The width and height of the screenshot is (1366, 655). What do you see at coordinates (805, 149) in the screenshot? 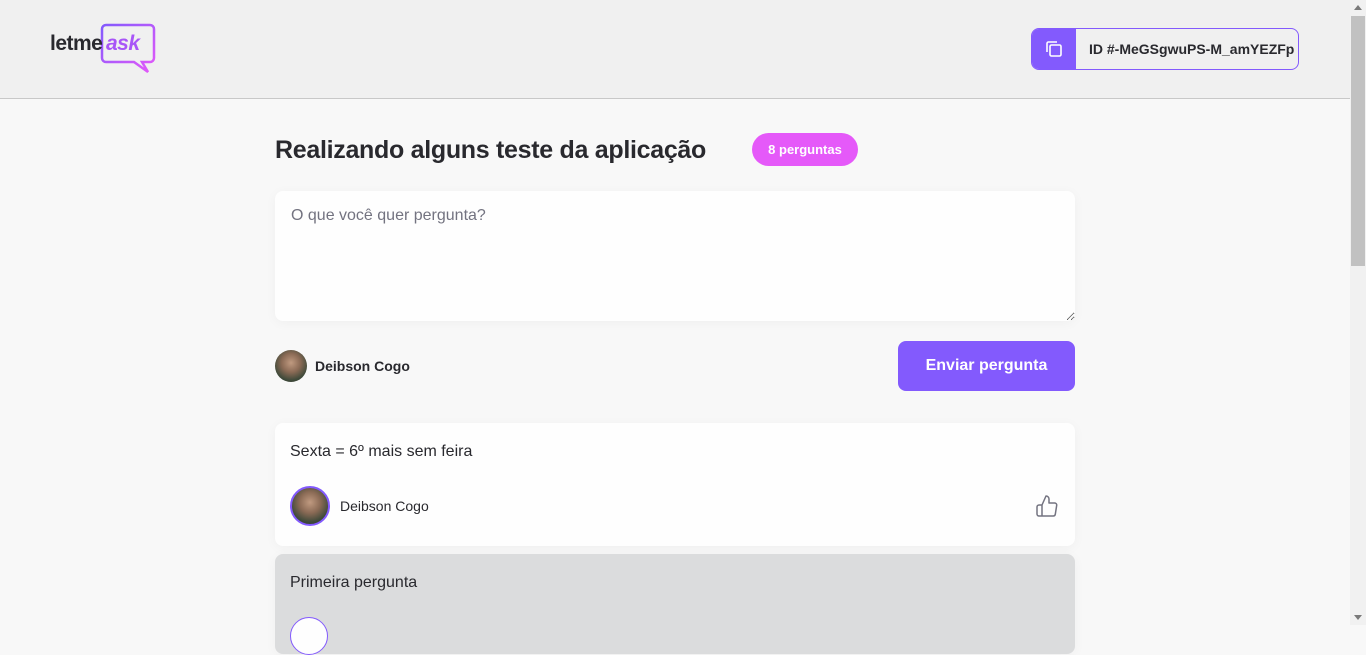
I see `question-count-badge: 8 perguntas` at bounding box center [805, 149].